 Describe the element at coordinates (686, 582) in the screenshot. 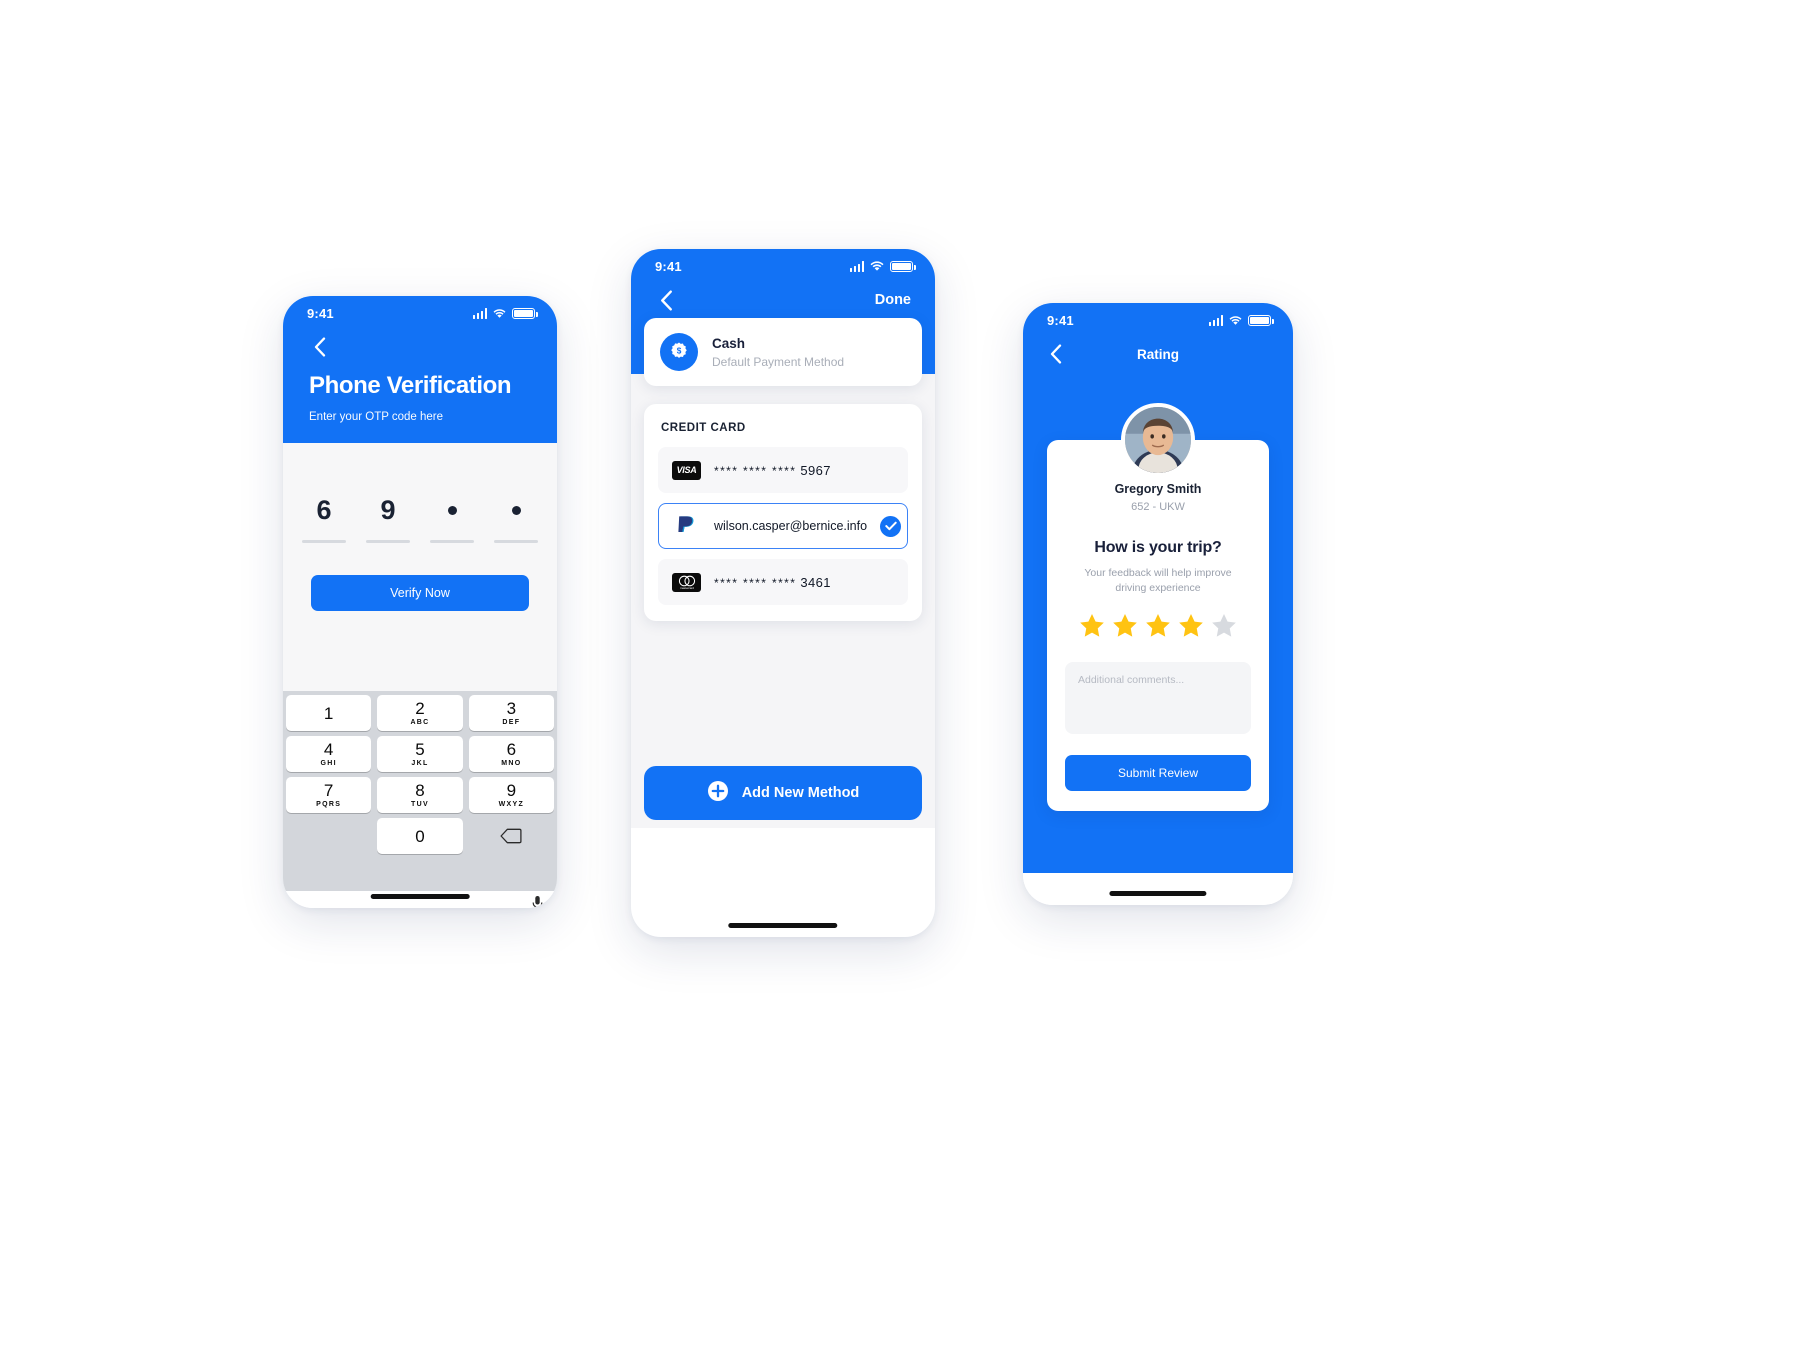

I see `mastercard-icon: mastercard` at that location.